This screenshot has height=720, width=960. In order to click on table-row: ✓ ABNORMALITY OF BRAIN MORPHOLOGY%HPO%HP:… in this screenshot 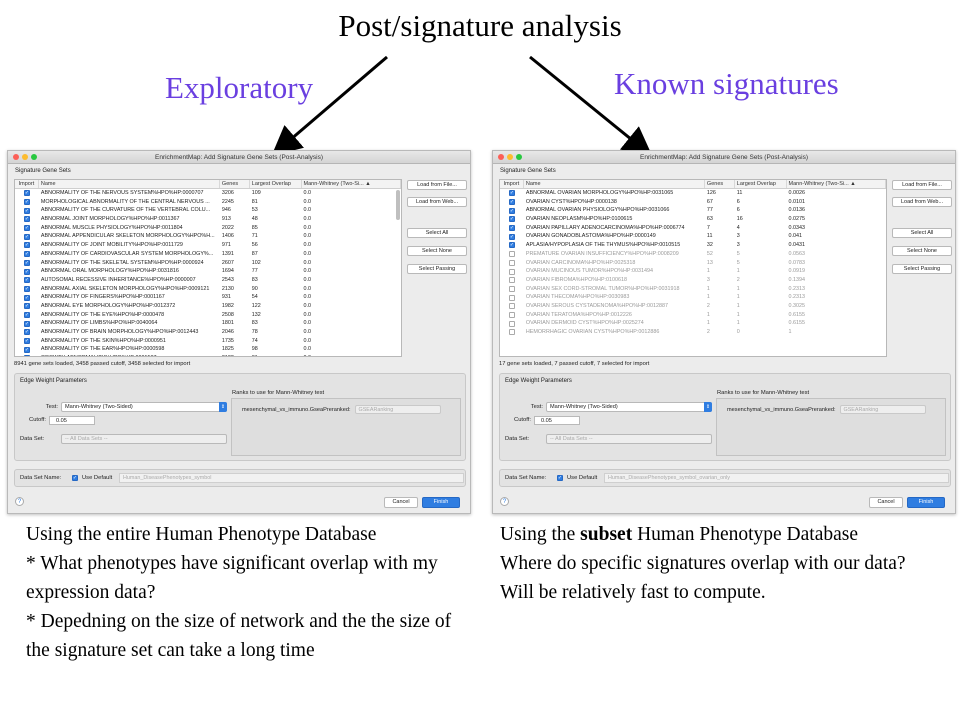, I will do `click(208, 332)`.